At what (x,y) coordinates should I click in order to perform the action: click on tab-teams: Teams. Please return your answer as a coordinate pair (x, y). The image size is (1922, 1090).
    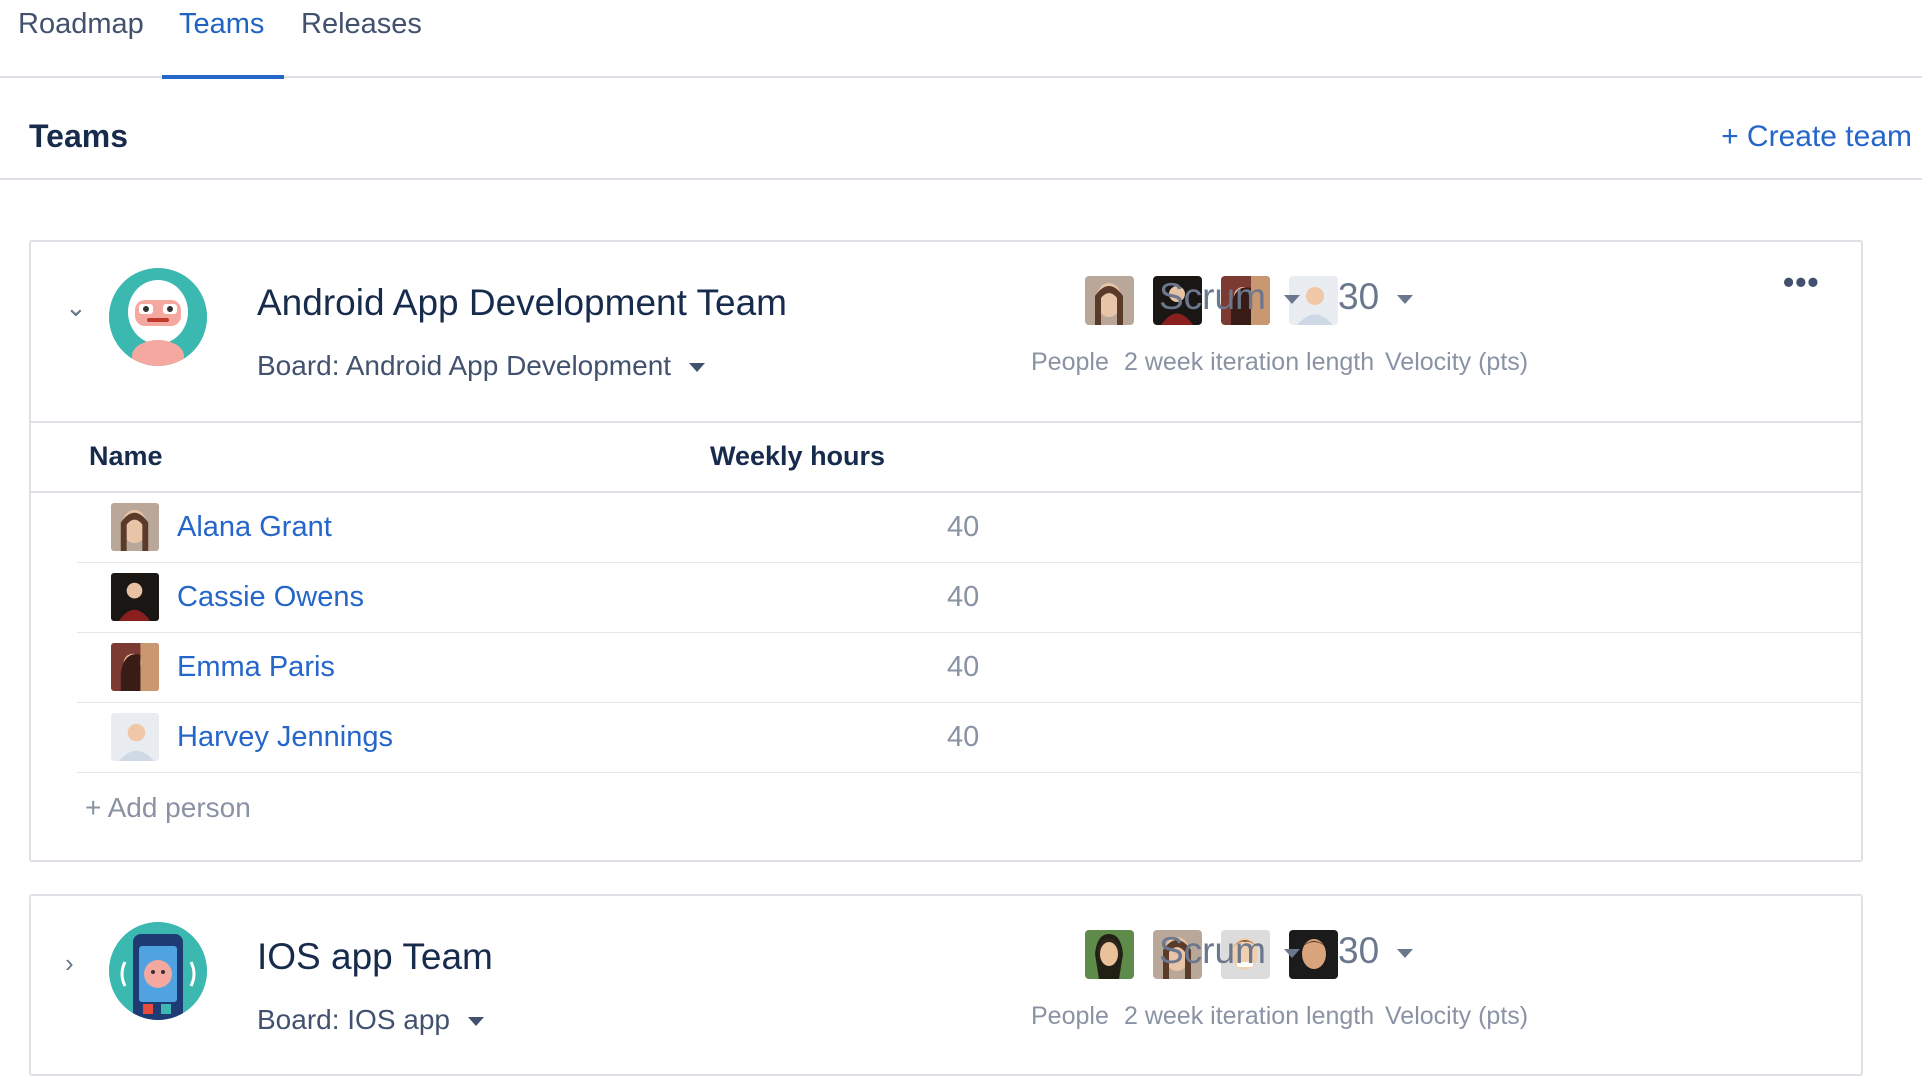
    Looking at the image, I should click on (221, 24).